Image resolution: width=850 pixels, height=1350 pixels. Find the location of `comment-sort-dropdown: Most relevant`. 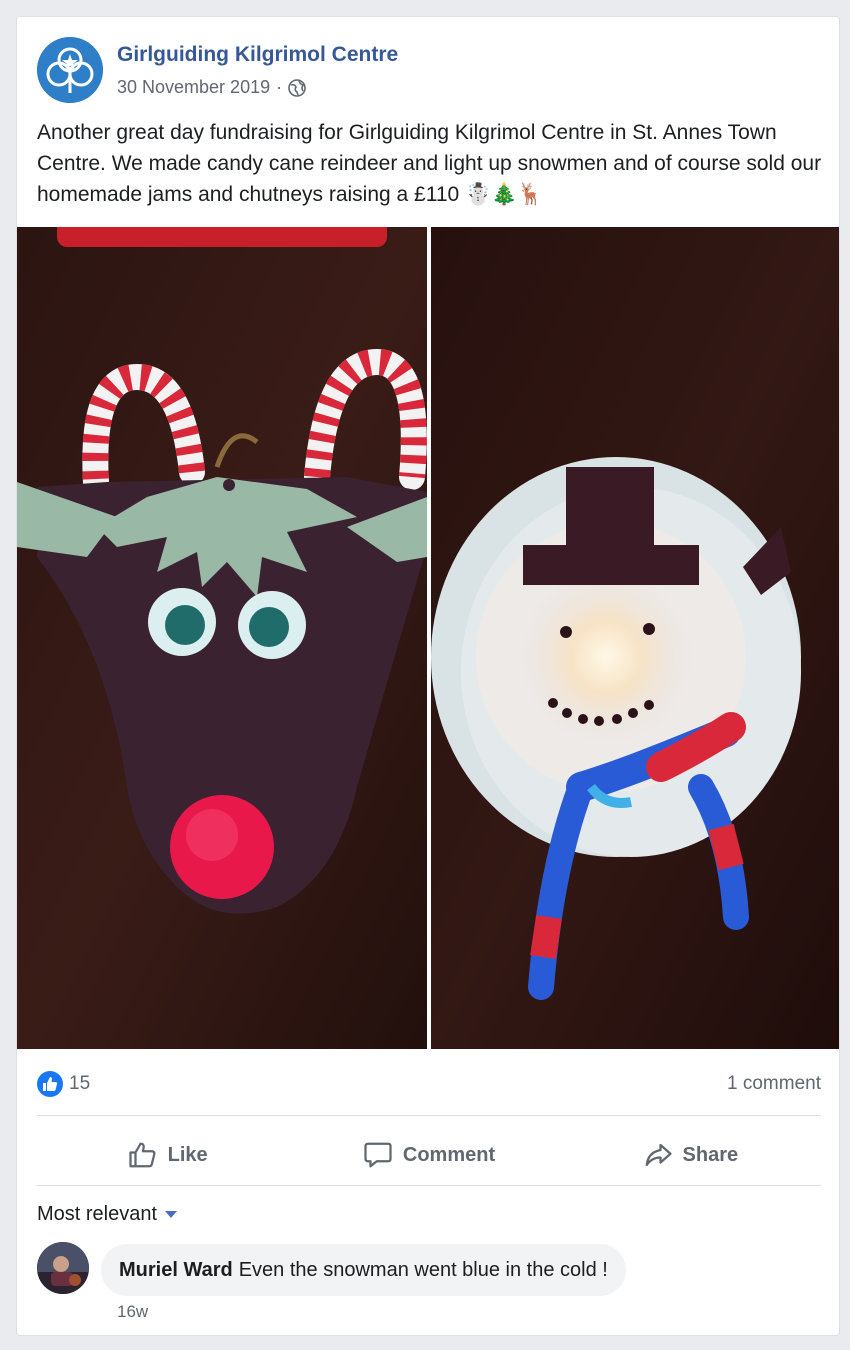

comment-sort-dropdown: Most relevant is located at coordinates (107, 1214).